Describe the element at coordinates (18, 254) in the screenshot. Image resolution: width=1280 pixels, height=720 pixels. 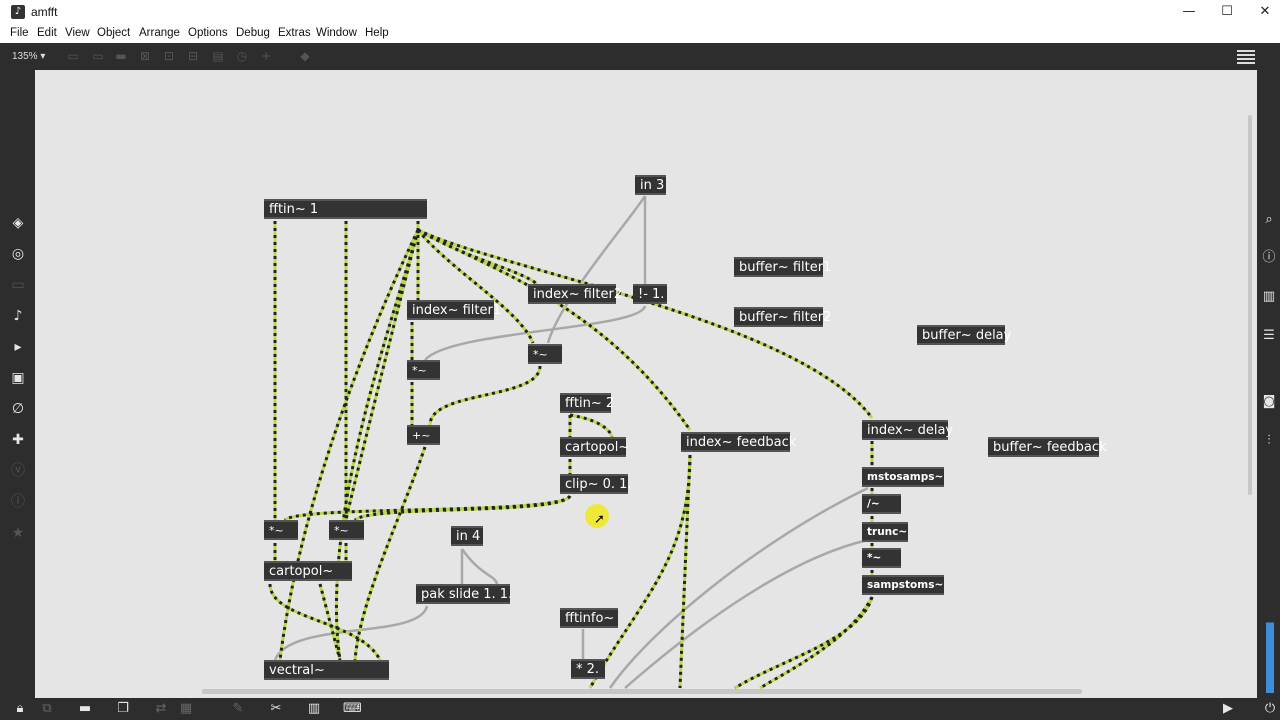
I see `target-icon: ◎` at that location.